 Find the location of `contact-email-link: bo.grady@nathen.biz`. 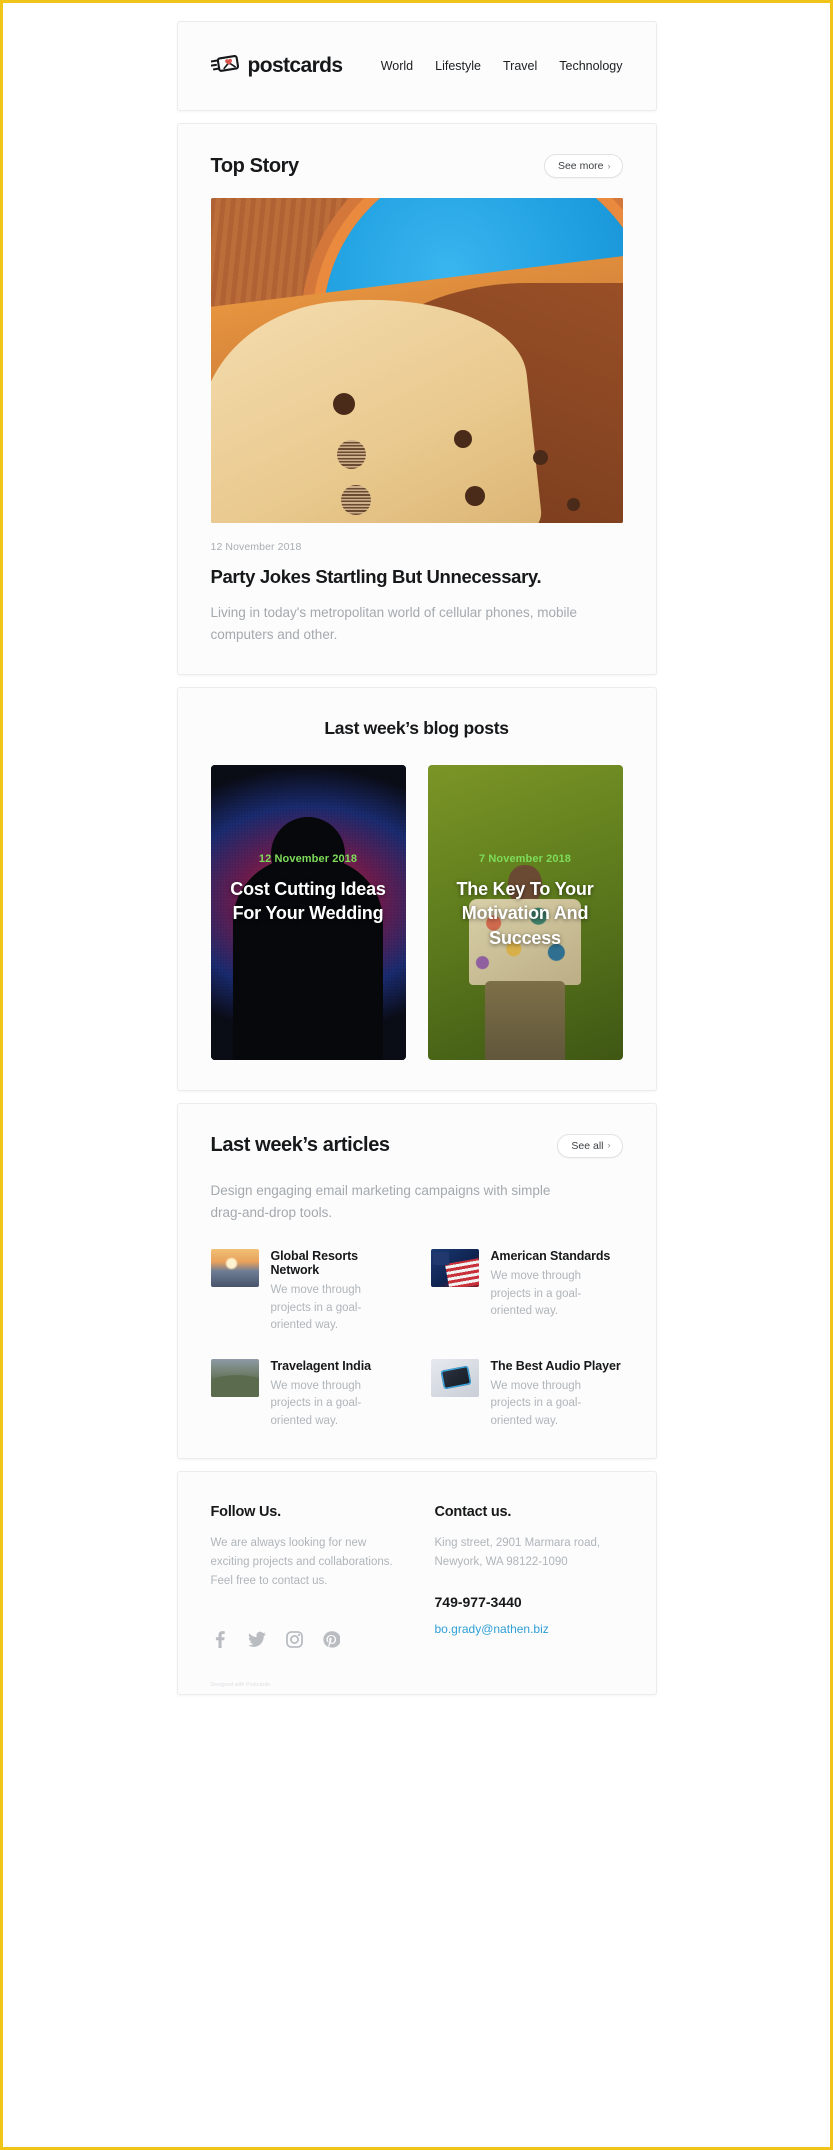

contact-email-link: bo.grady@nathen.biz is located at coordinates (492, 1629).